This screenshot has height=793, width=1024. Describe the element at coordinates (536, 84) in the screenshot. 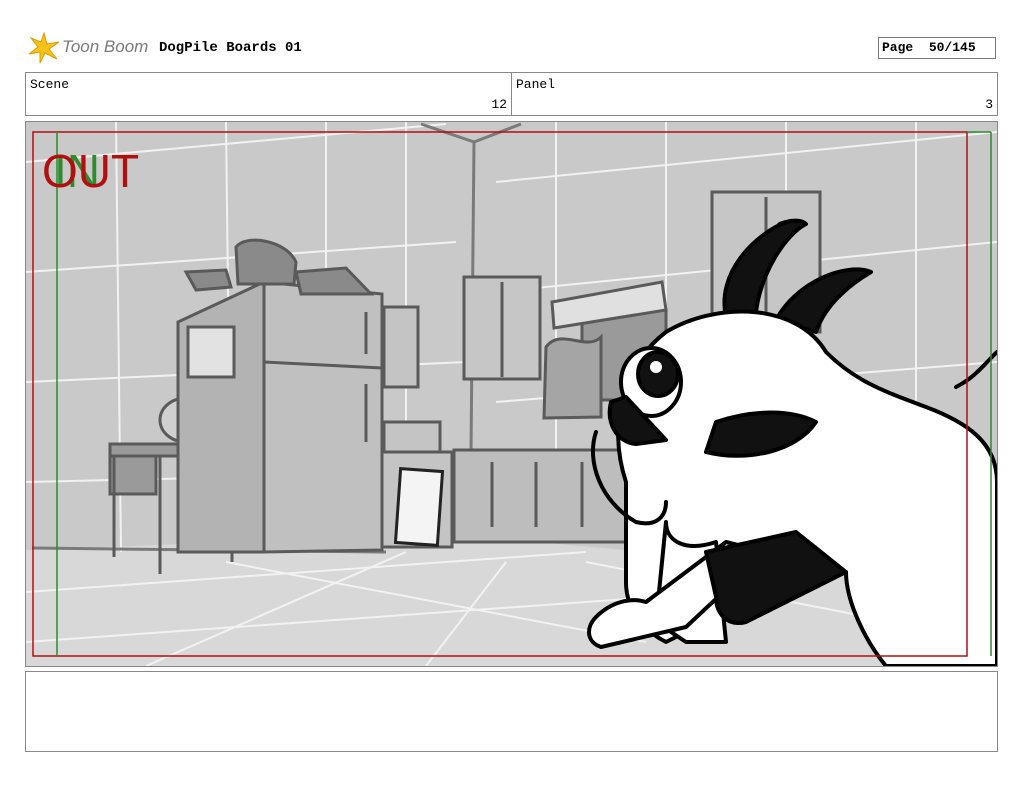

I see `panel-label: Panel` at that location.